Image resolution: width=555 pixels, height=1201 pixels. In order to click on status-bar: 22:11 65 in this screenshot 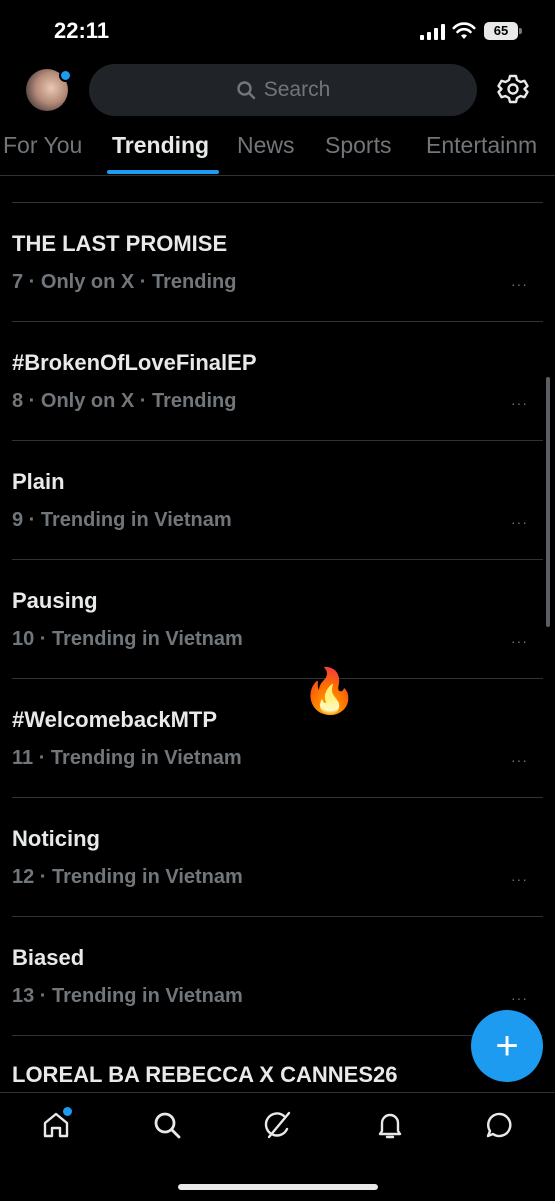, I will do `click(277, 31)`.